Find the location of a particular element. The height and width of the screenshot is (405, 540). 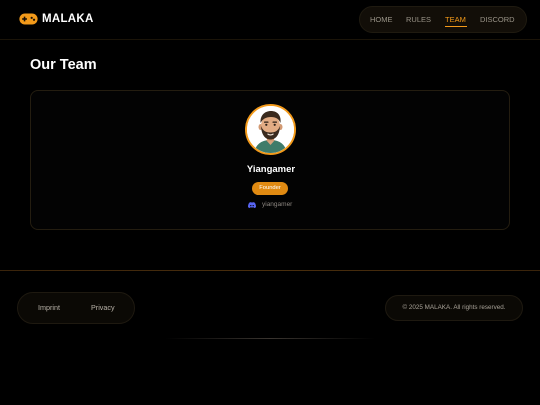

bearded-man-avatar is located at coordinates (270, 129).